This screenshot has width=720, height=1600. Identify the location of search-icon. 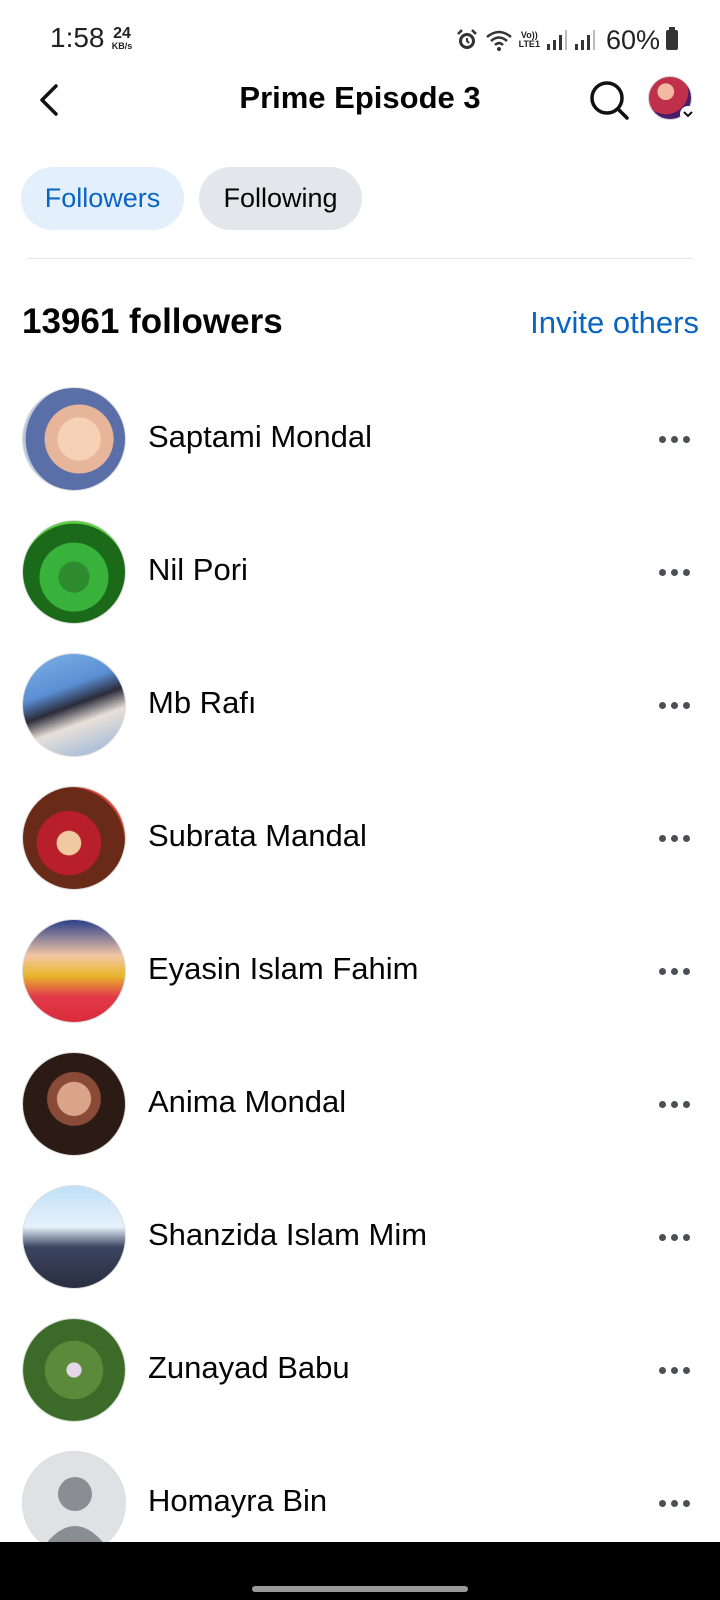
(609, 100).